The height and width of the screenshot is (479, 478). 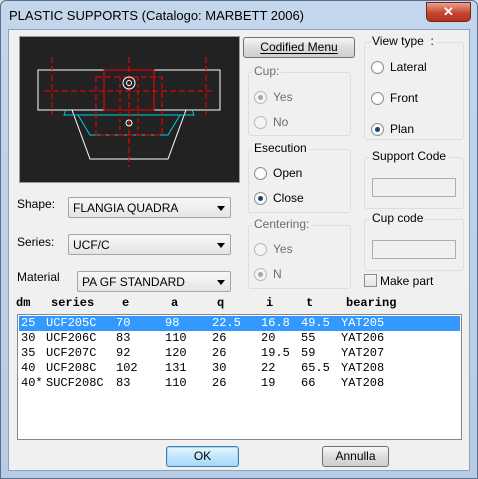 I want to click on cell-t: 49.5, so click(x=315, y=323).